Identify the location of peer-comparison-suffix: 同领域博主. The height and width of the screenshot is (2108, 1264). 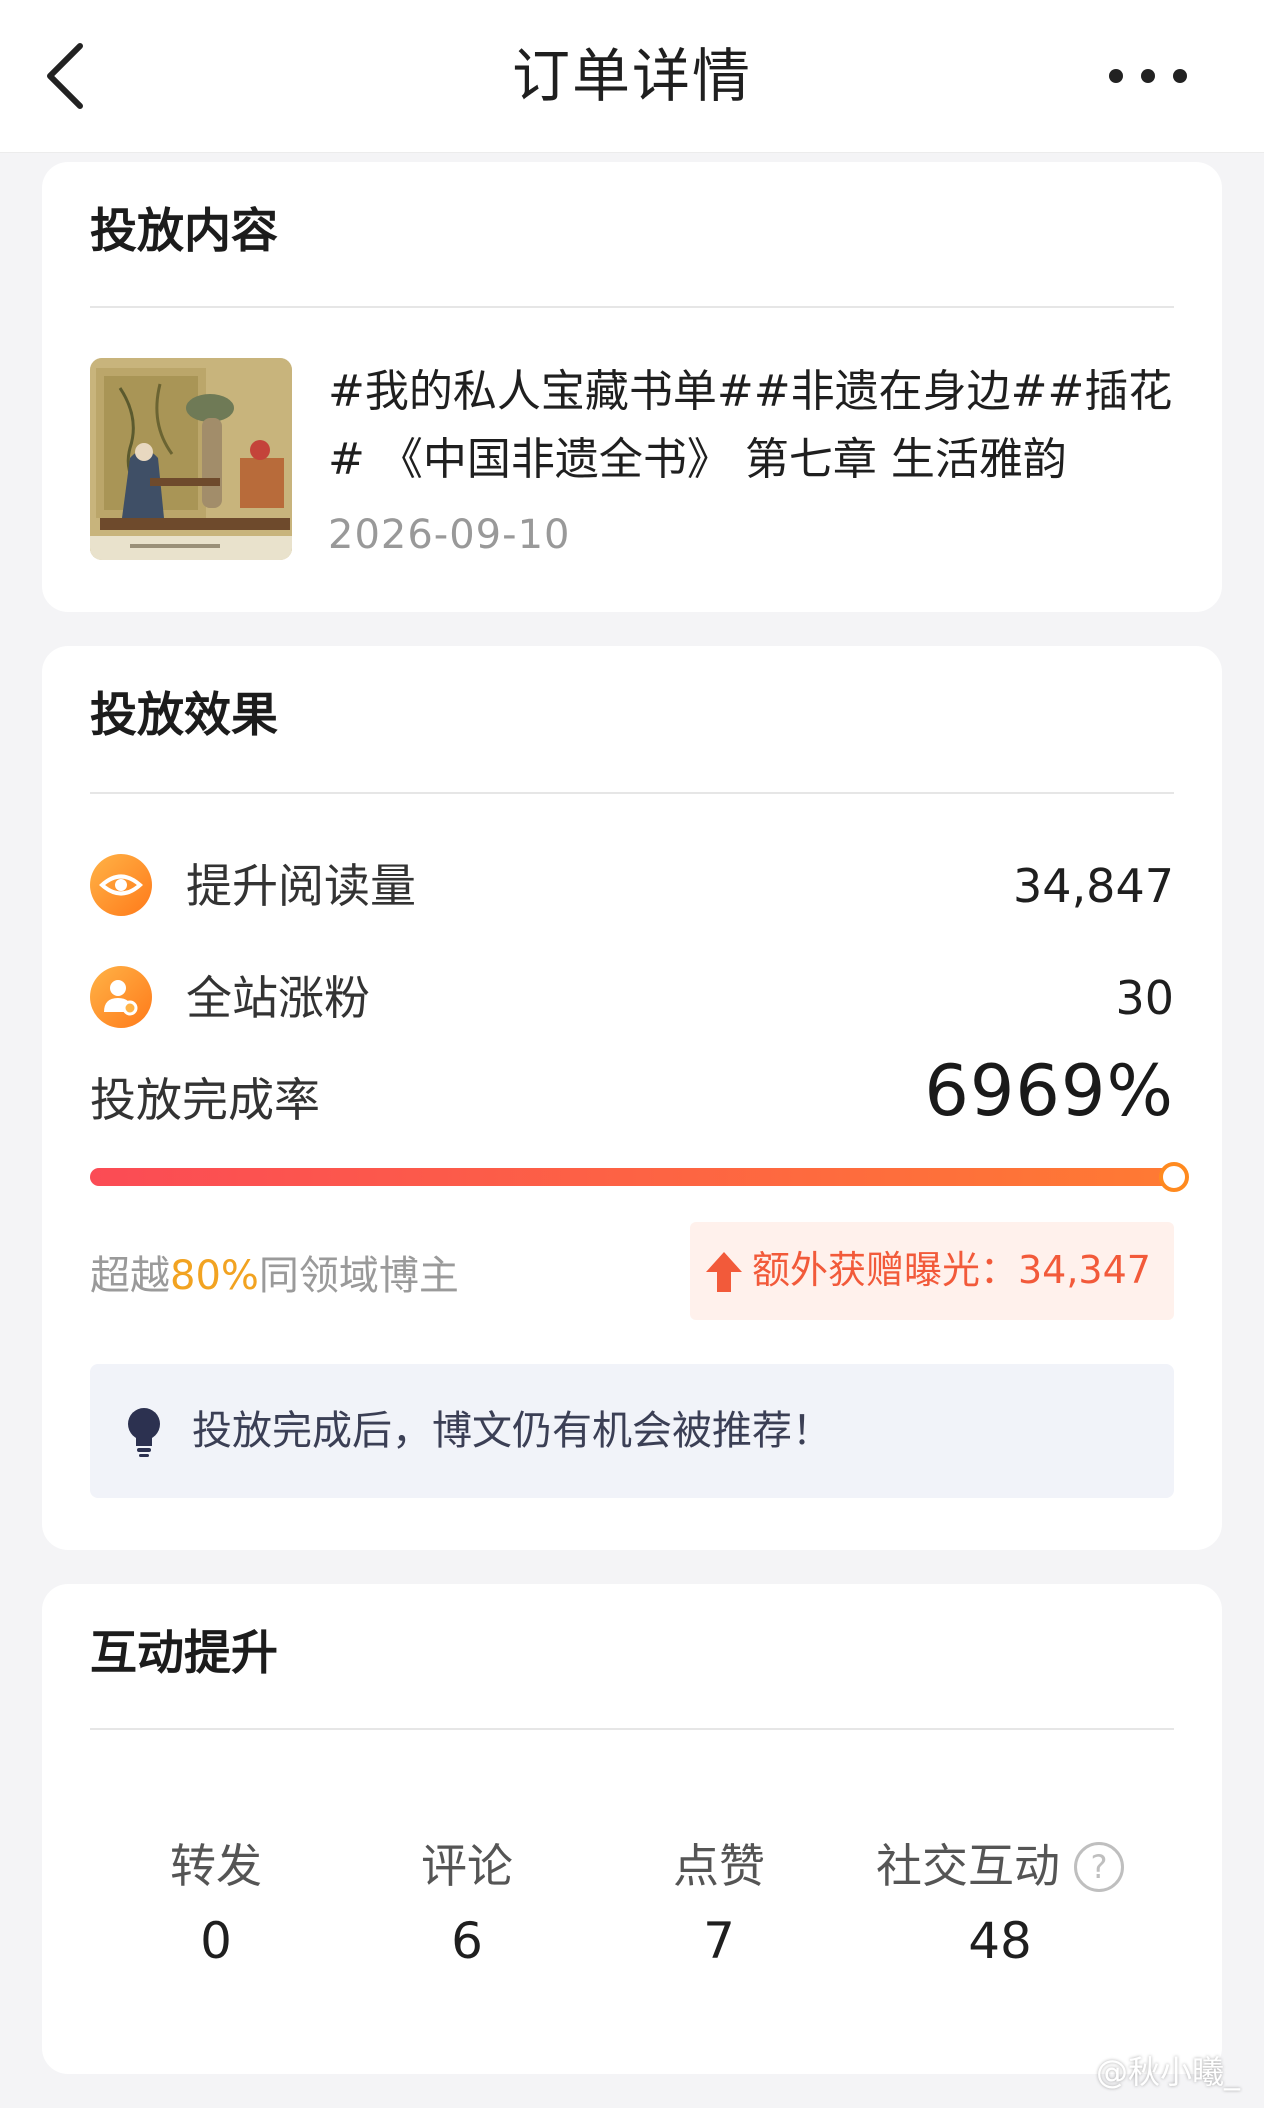
(358, 1276).